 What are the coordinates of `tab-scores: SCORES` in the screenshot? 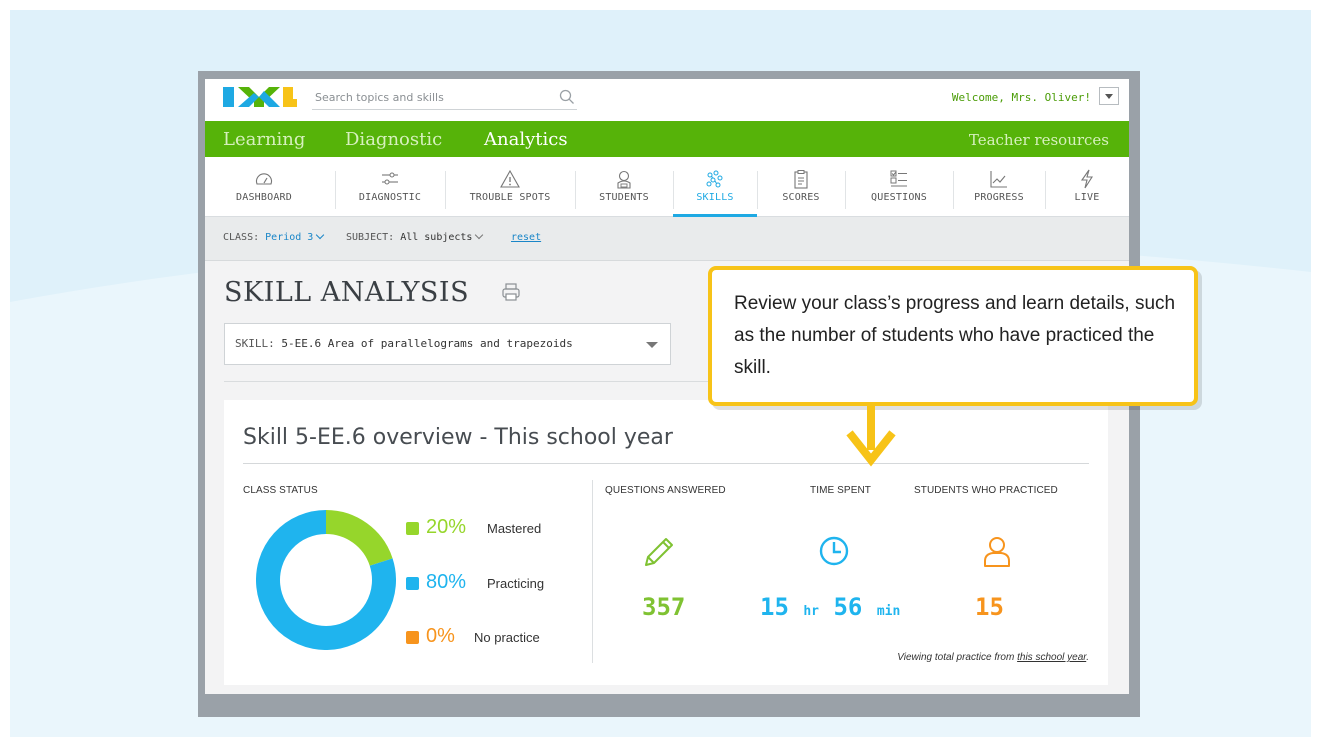 It's located at (801, 187).